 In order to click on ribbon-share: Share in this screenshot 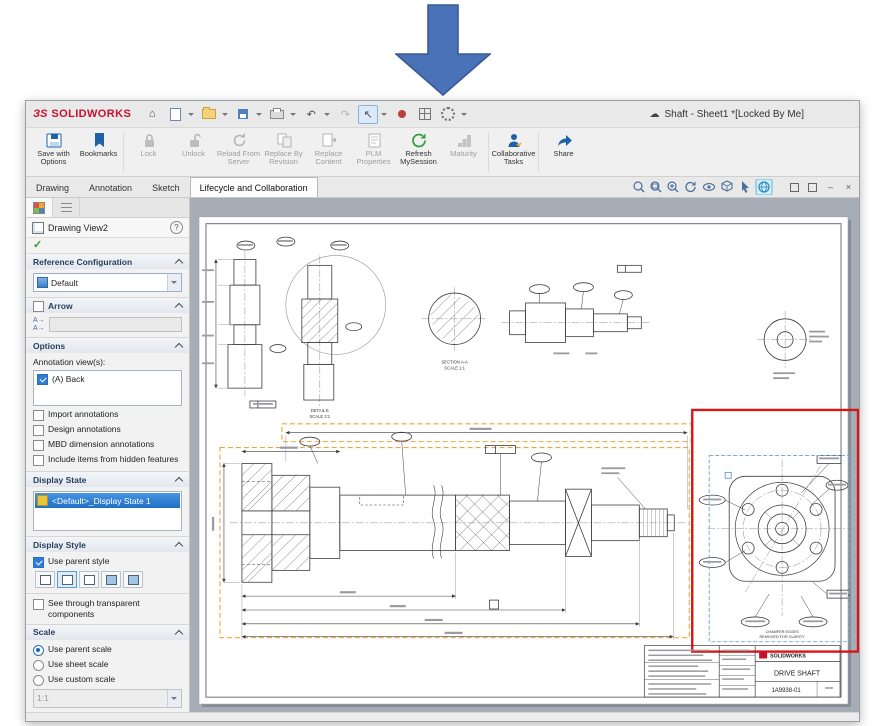, I will do `click(563, 152)`.